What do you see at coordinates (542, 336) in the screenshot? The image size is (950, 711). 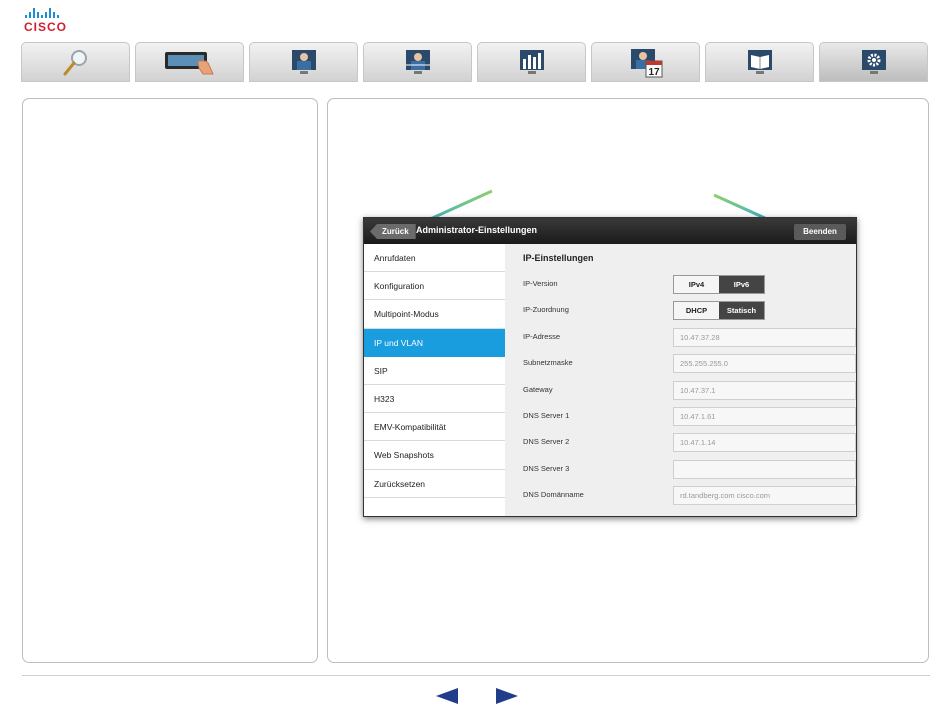 I see `row-label: IP-Adresse` at bounding box center [542, 336].